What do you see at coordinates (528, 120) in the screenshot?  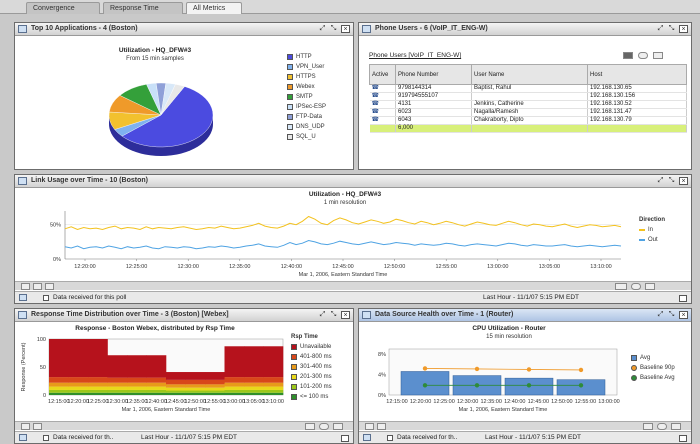 I see `table-row: ☎ 6043 Chakraborty, Dipto 192.168.130.79` at bounding box center [528, 120].